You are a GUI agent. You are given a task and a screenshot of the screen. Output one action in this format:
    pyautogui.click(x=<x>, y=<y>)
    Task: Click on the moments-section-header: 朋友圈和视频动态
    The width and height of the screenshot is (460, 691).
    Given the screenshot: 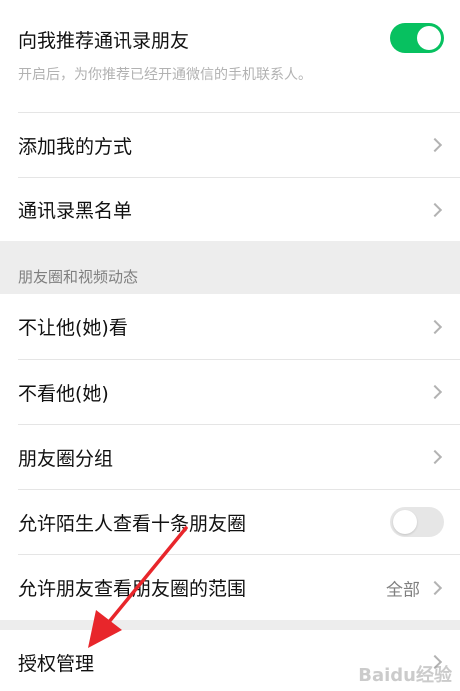 What is the action you would take?
    pyautogui.click(x=78, y=277)
    